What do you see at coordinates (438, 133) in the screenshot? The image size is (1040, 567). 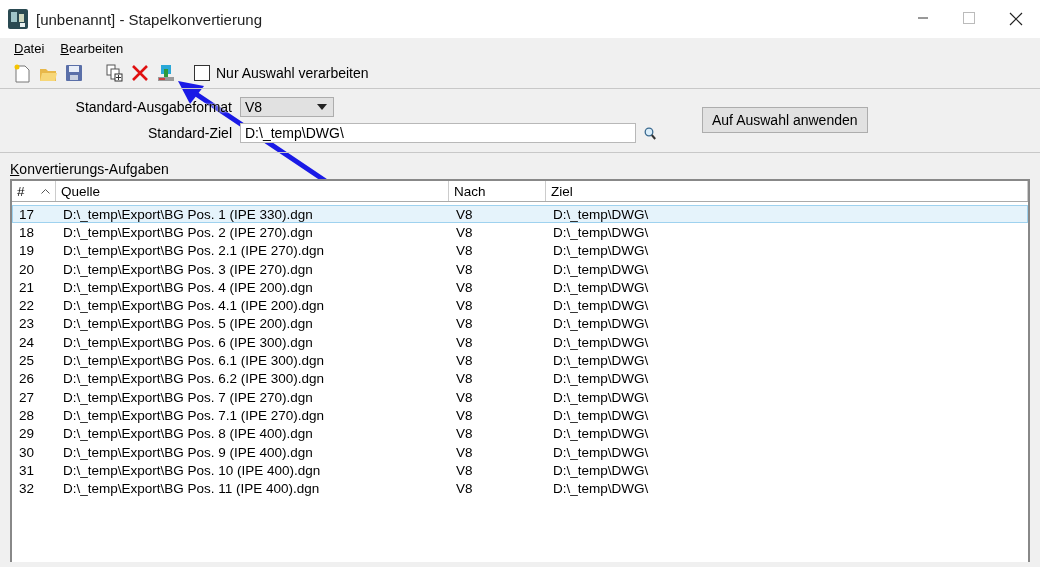 I see `target-field: D:\_temp\DWG\` at bounding box center [438, 133].